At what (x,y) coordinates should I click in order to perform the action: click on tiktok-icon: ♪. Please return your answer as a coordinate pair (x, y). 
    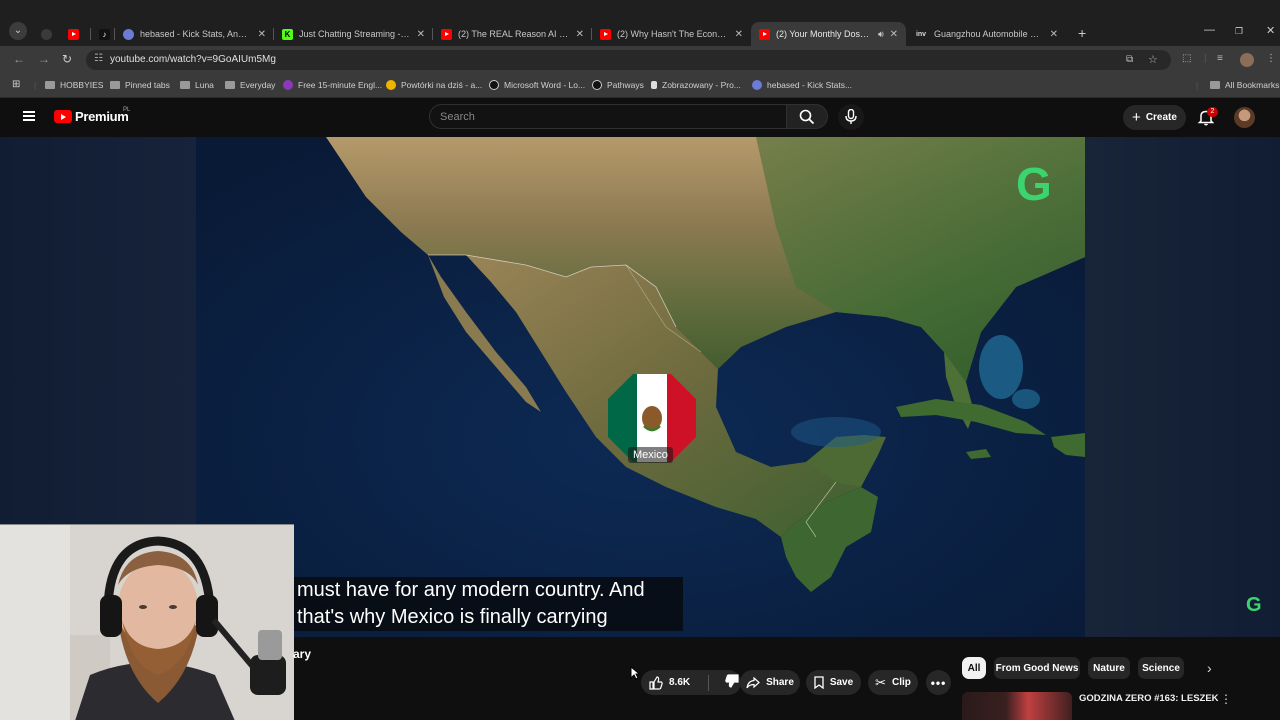
    Looking at the image, I should click on (104, 34).